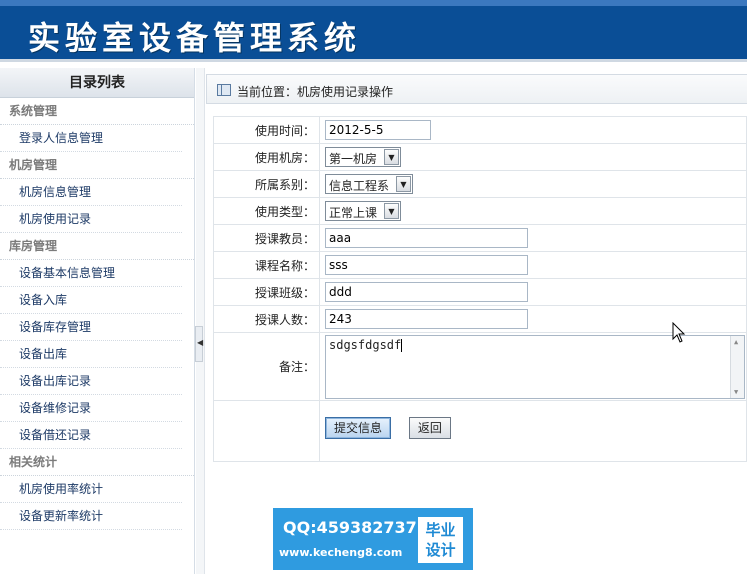 Image resolution: width=747 pixels, height=574 pixels. I want to click on header-banner: 实验室设备管理系统, so click(373, 33).